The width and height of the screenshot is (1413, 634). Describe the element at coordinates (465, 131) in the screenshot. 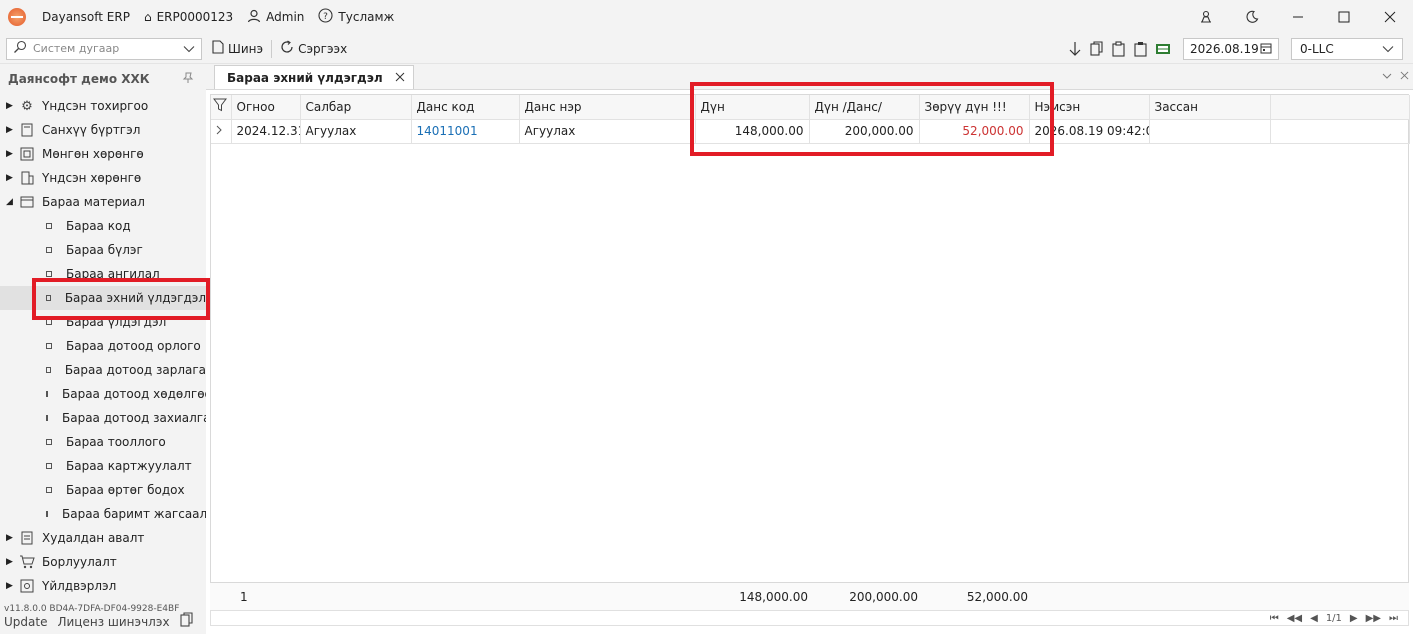

I see `cell-account-code-link: 14011001` at that location.